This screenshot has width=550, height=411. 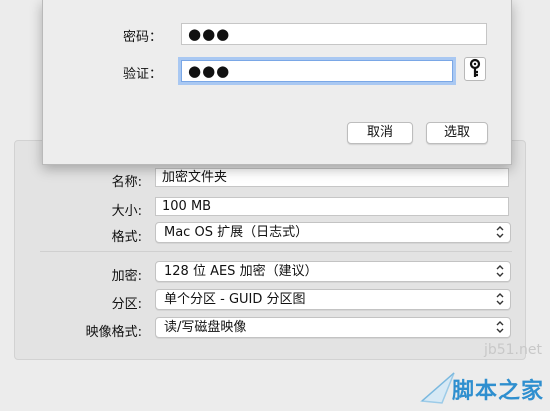 What do you see at coordinates (512, 350) in the screenshot?
I see `watermark-url: jb51.net` at bounding box center [512, 350].